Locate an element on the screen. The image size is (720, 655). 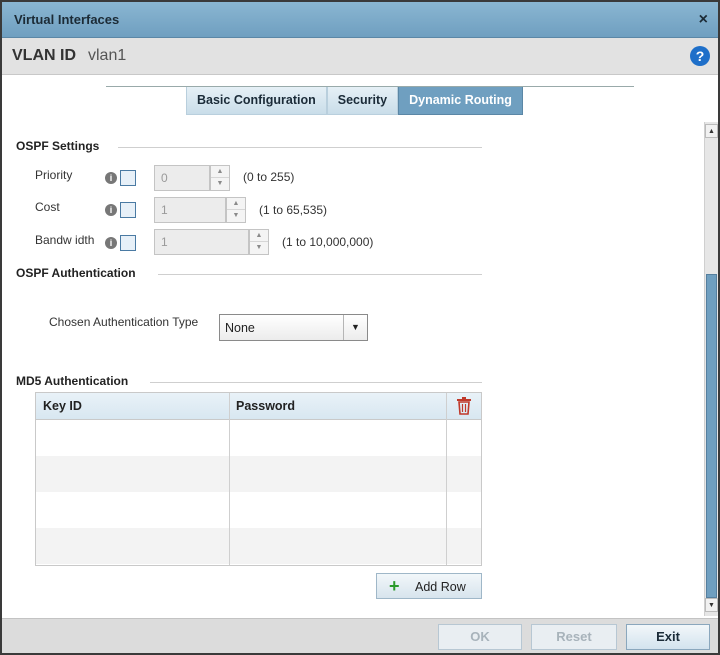
bandwidth-label: Bandw idth is located at coordinates (65, 240).